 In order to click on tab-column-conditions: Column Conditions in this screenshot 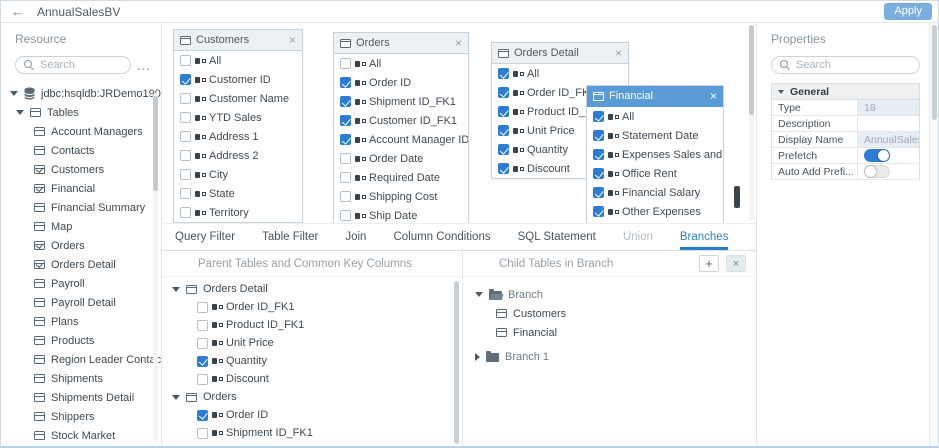, I will do `click(441, 237)`.